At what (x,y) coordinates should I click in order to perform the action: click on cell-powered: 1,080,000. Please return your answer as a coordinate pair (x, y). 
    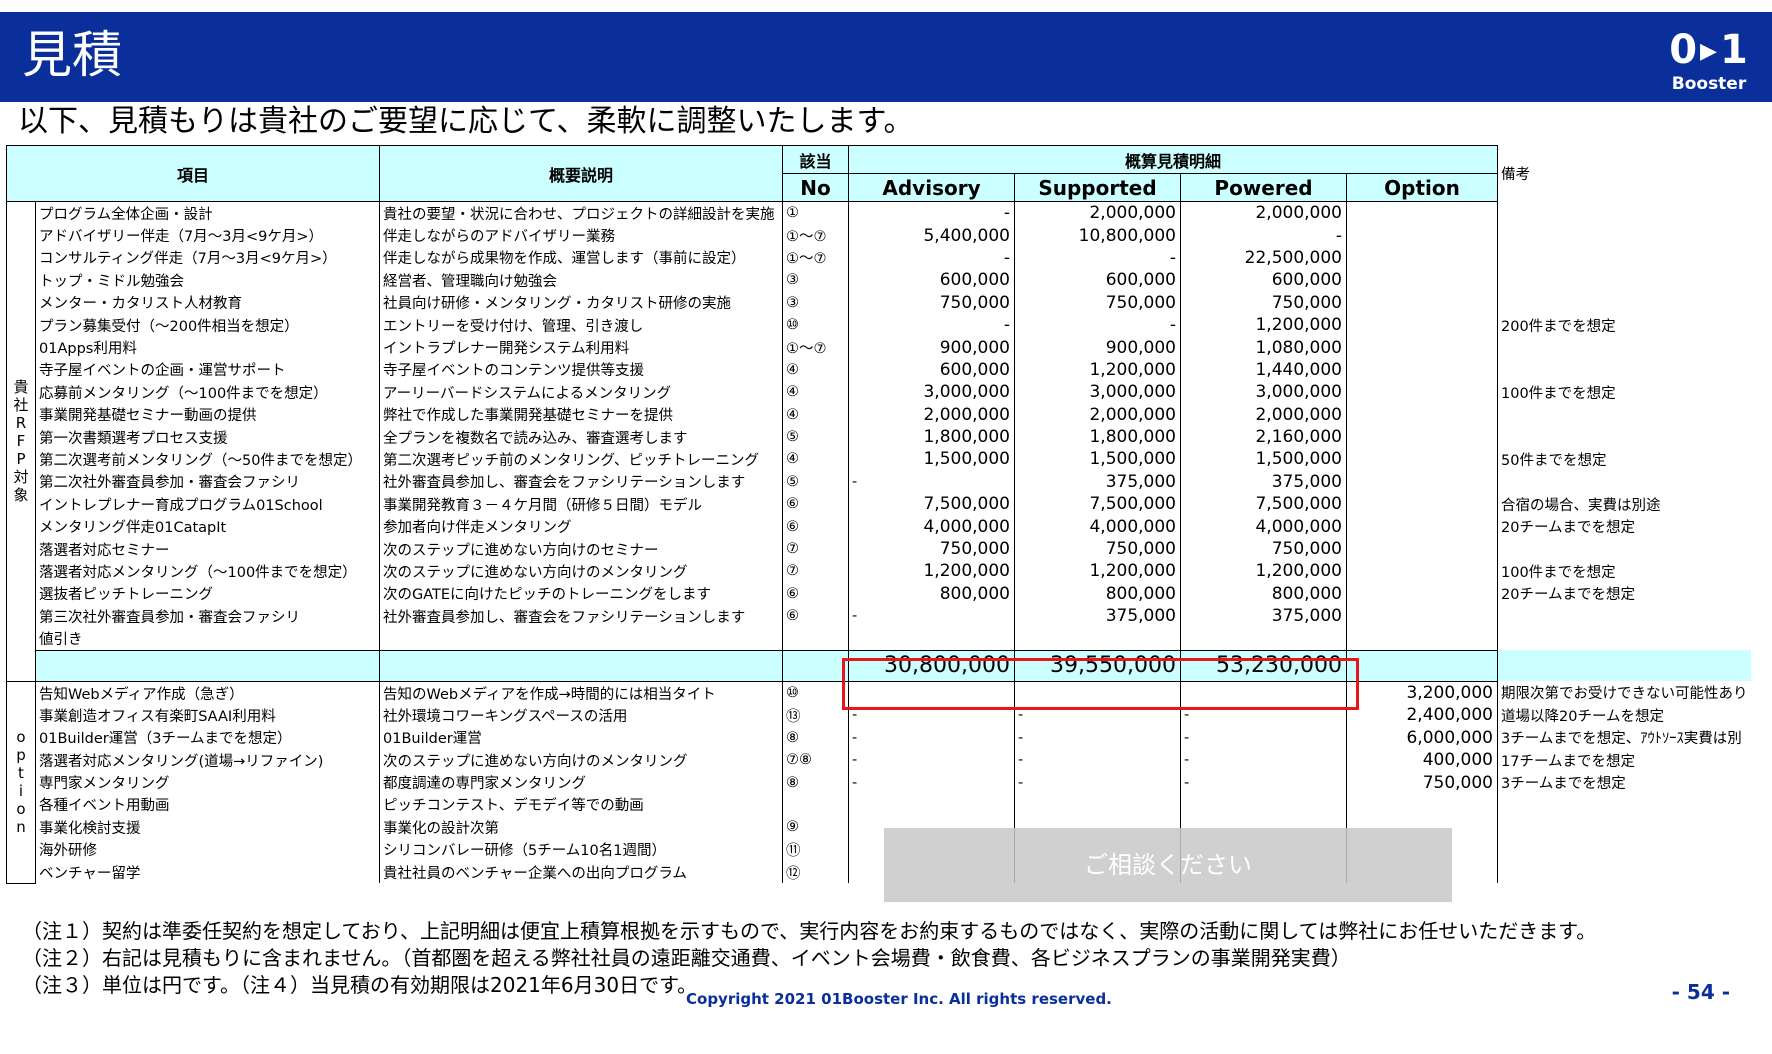
    Looking at the image, I should click on (1263, 347).